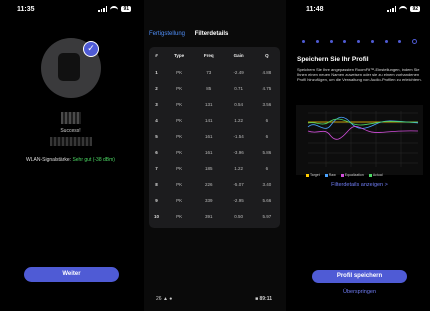 The image size is (430, 311). What do you see at coordinates (93, 160) in the screenshot?
I see `wlan-value: Sehr gut (-38 dBm)` at bounding box center [93, 160].